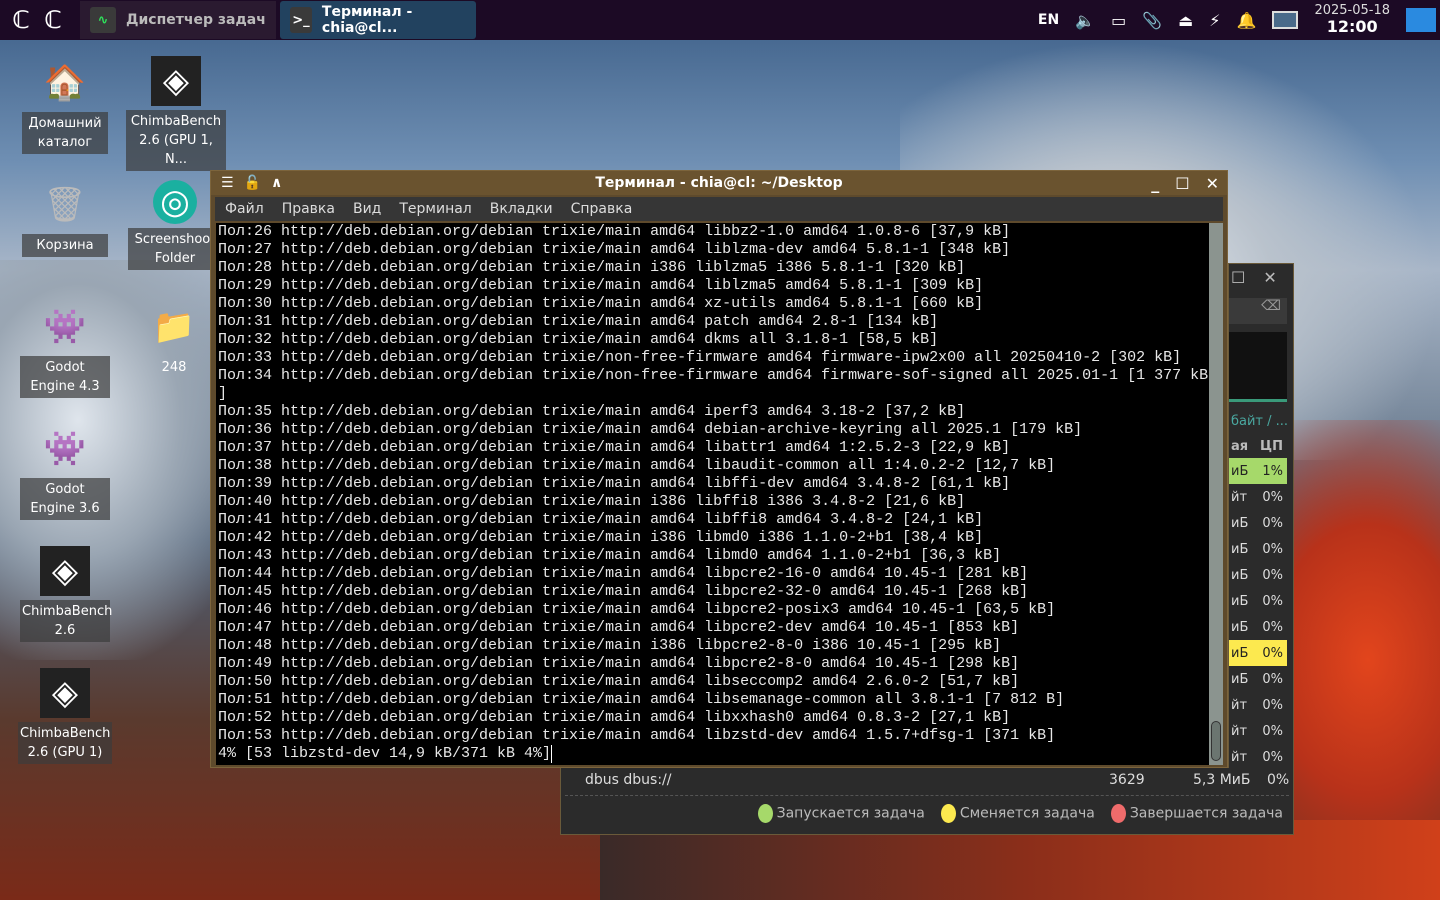 The height and width of the screenshot is (900, 1440). I want to click on app-menu-icon: ℂ, so click(21, 20).